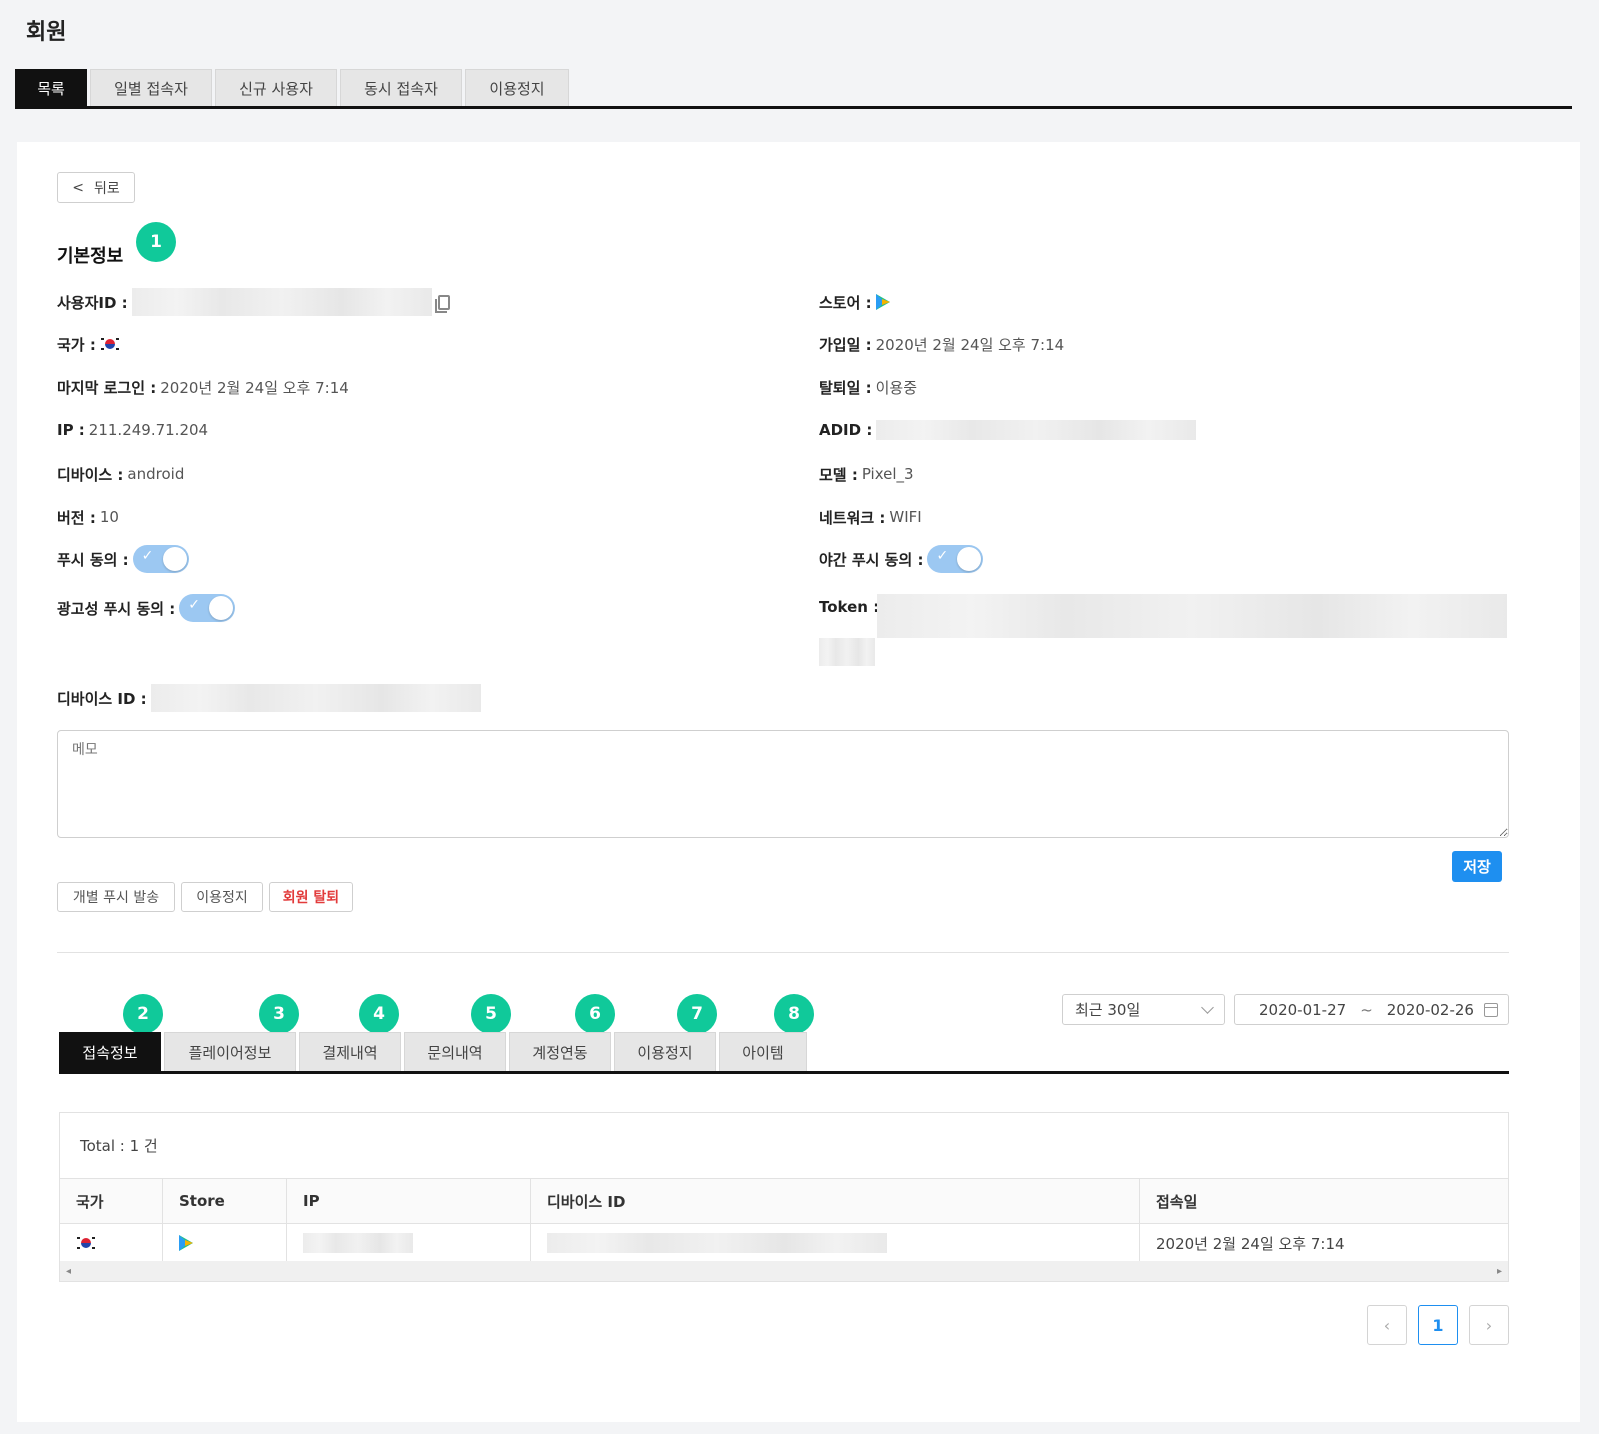  I want to click on model-label: 모델 :, so click(838, 474).